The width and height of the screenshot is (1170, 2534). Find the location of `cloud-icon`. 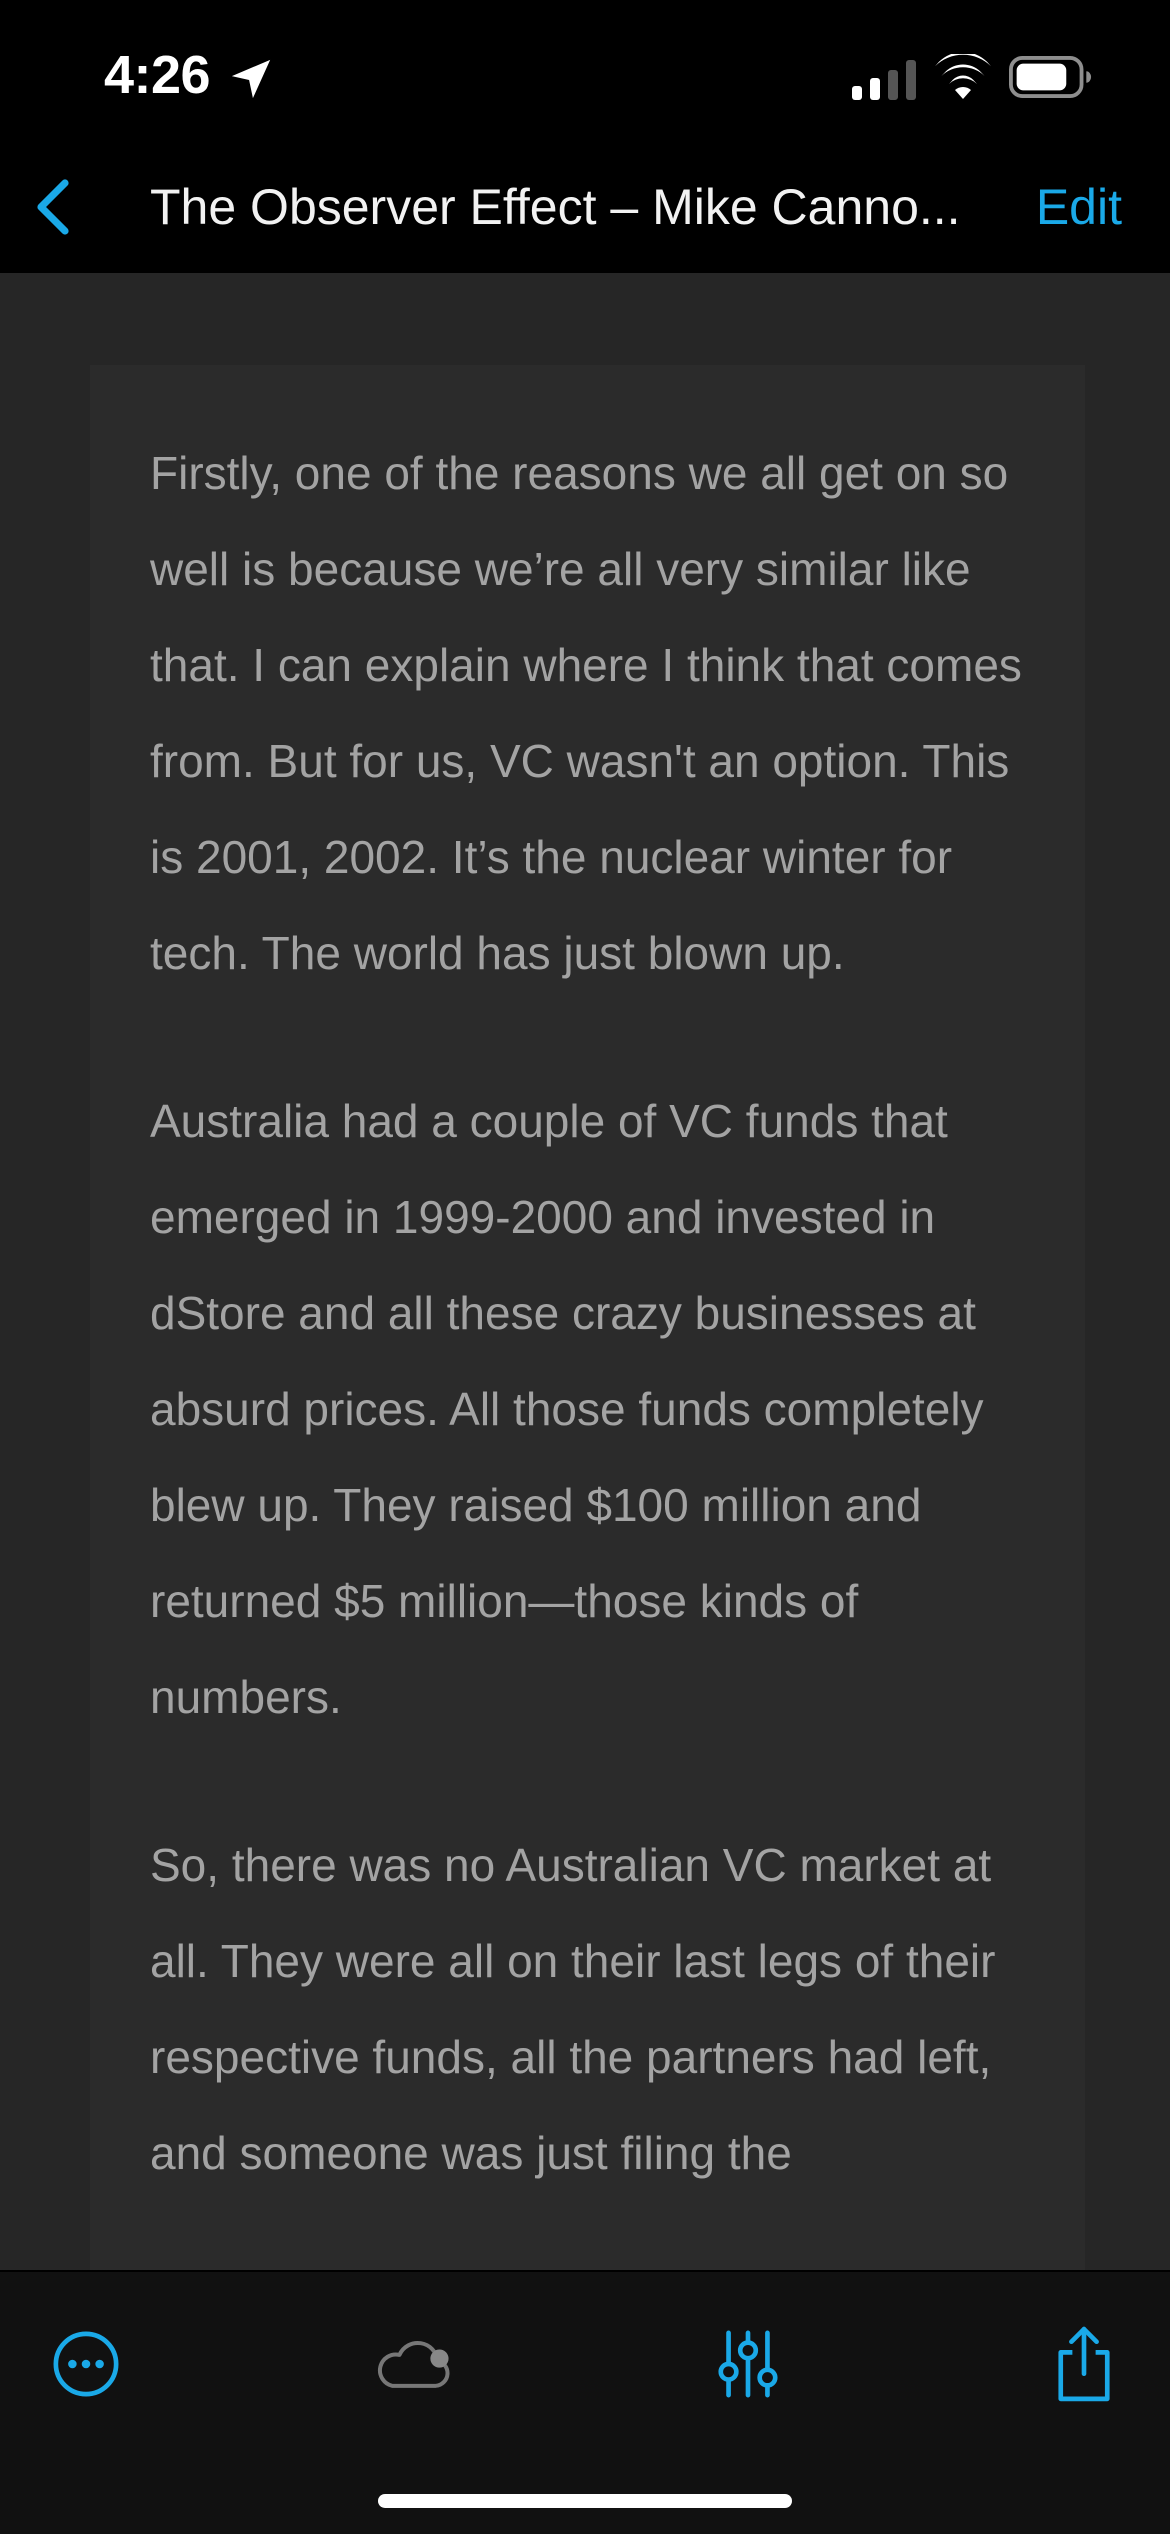

cloud-icon is located at coordinates (413, 2364).